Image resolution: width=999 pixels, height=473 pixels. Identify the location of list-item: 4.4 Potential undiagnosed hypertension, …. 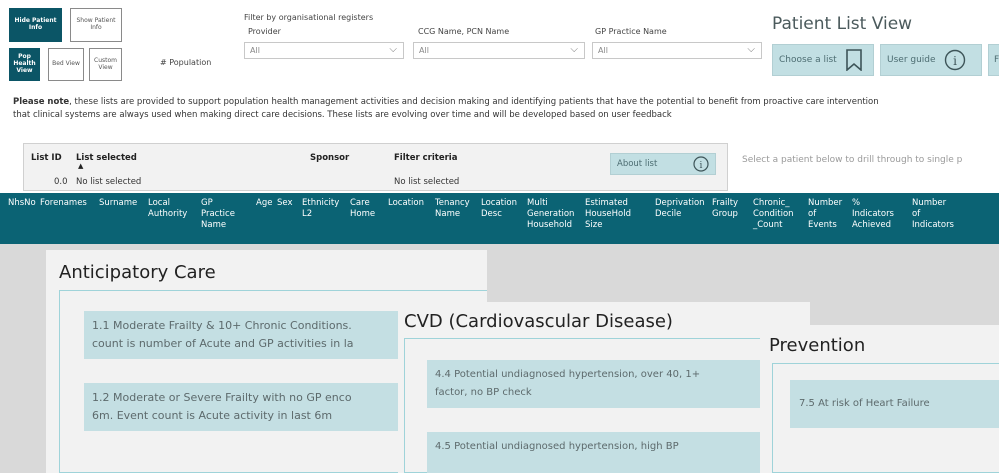
(607, 384).